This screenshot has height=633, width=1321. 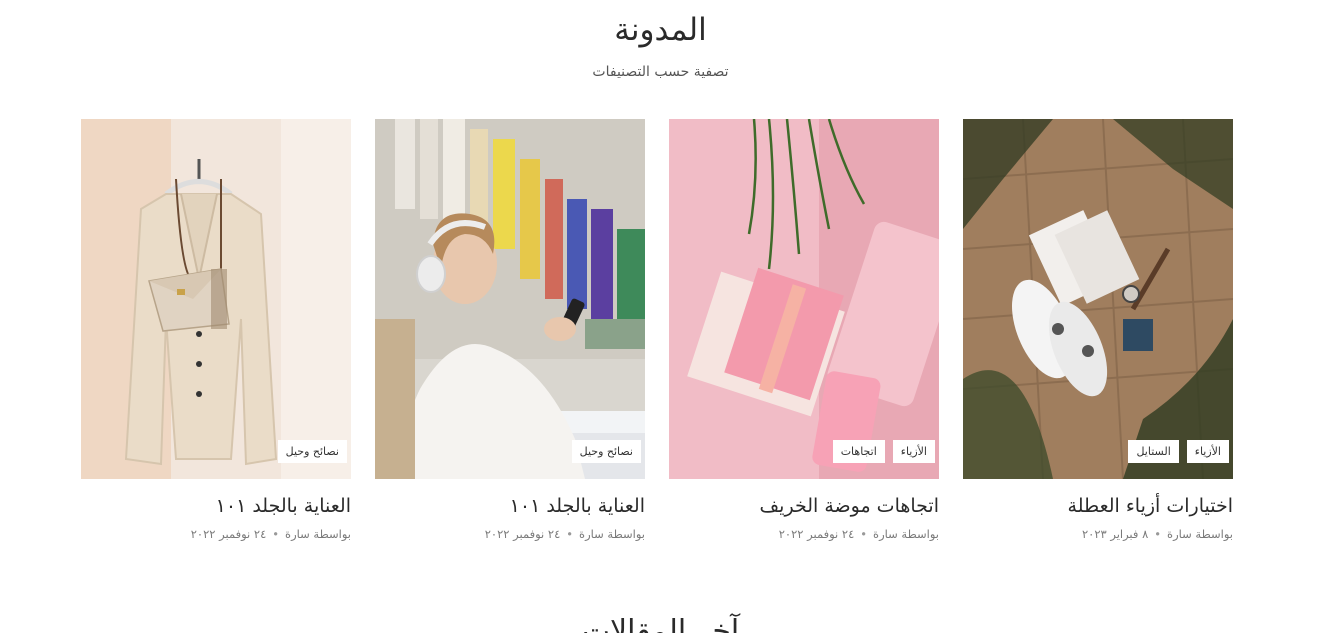 What do you see at coordinates (1098, 506) in the screenshot?
I see `post-title: اختيارات أزياء العطلة` at bounding box center [1098, 506].